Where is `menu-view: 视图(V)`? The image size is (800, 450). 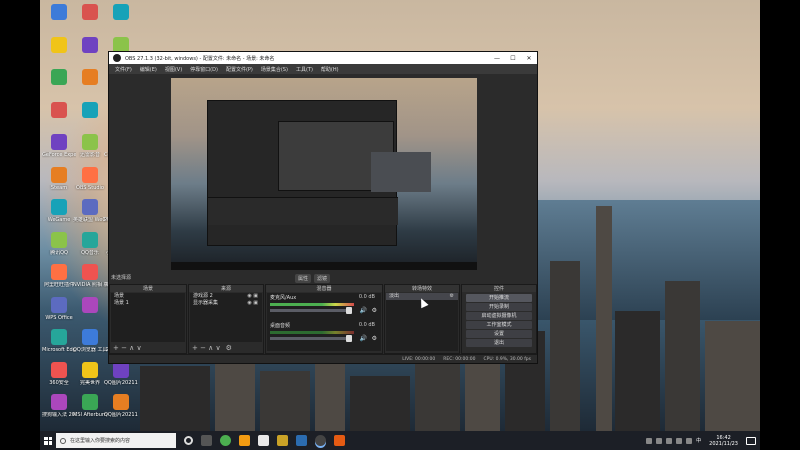 menu-view: 视图(V) is located at coordinates (173, 69).